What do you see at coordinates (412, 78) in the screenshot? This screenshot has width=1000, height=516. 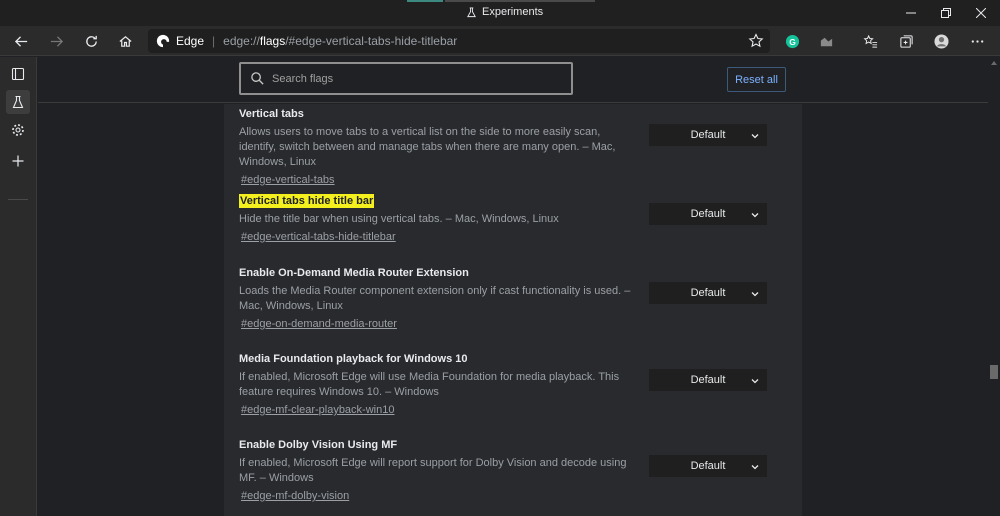 I see `search-input` at bounding box center [412, 78].